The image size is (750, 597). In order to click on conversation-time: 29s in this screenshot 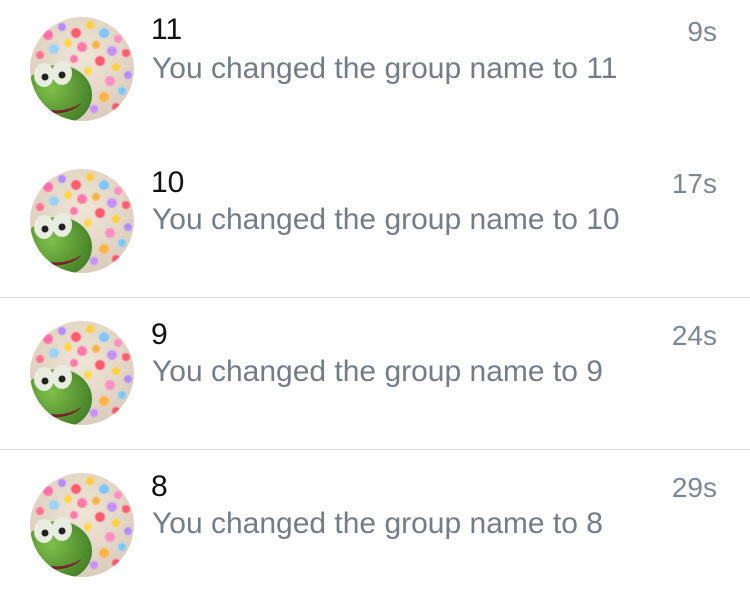, I will do `click(694, 487)`.